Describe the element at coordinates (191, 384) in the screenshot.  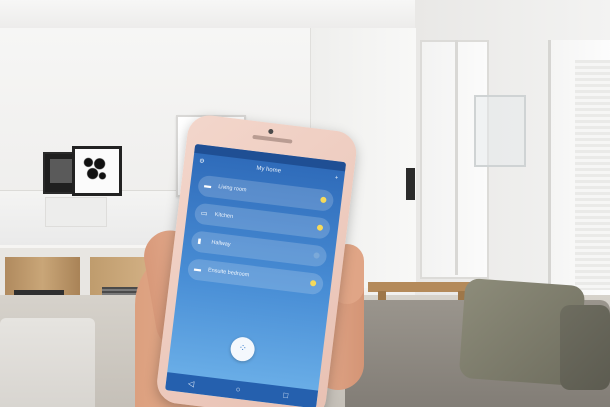
I see `back-icon: ◁` at that location.